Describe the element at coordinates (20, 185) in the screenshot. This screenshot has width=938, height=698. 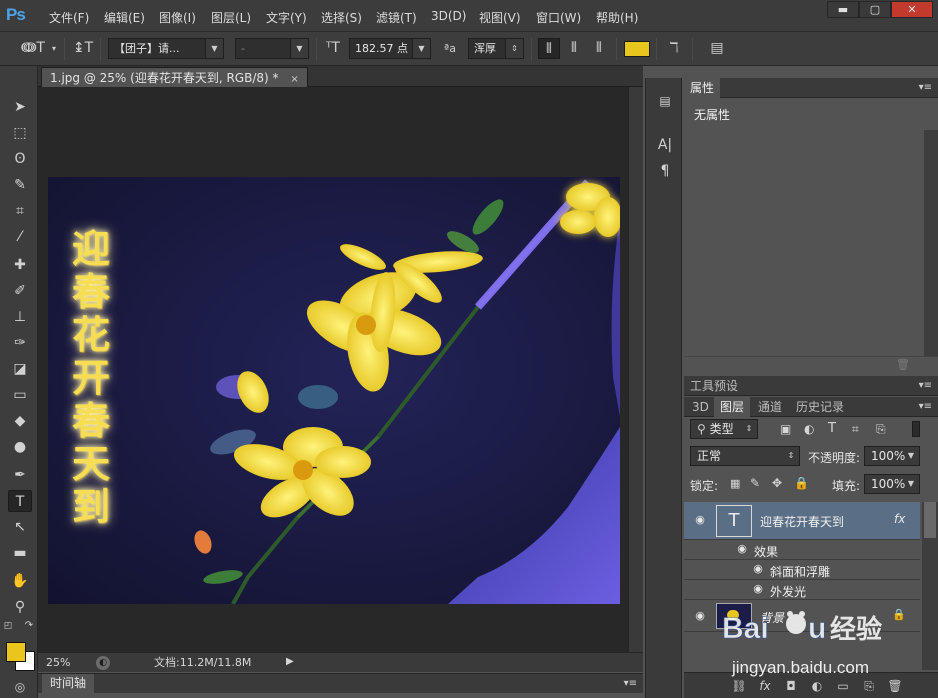
I see `quick-select-tool-icon: ✎` at that location.